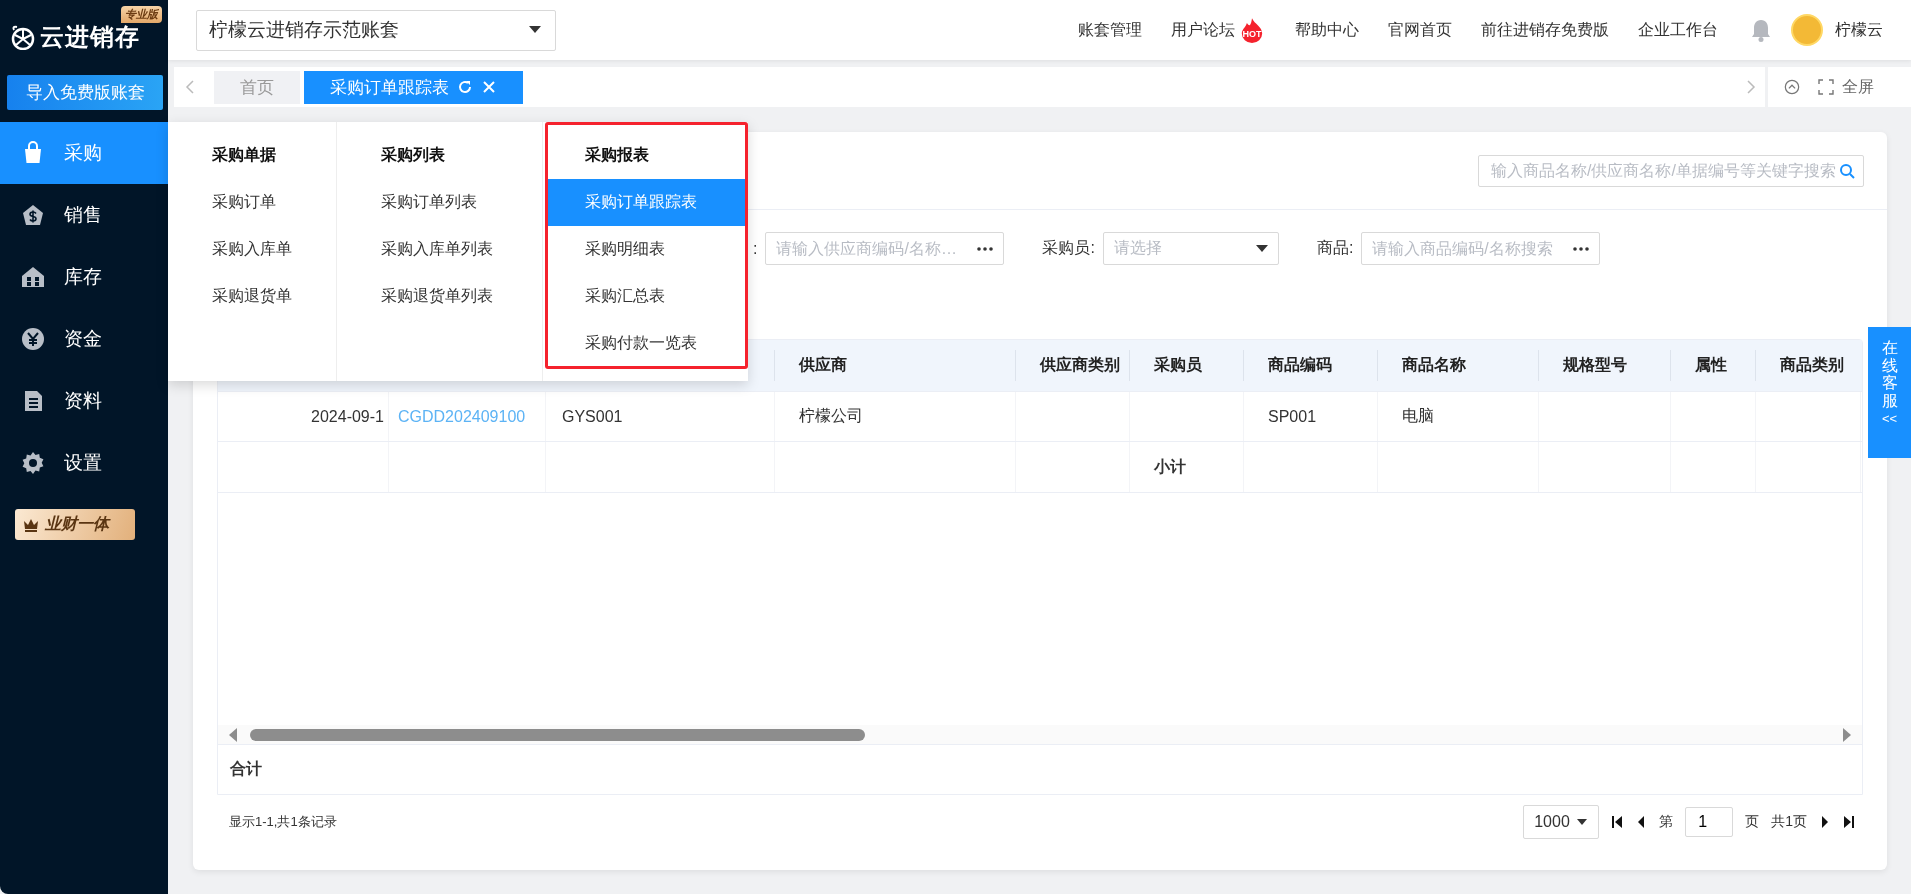  What do you see at coordinates (1110, 30) in the screenshot?
I see `top-link: 账套管理` at bounding box center [1110, 30].